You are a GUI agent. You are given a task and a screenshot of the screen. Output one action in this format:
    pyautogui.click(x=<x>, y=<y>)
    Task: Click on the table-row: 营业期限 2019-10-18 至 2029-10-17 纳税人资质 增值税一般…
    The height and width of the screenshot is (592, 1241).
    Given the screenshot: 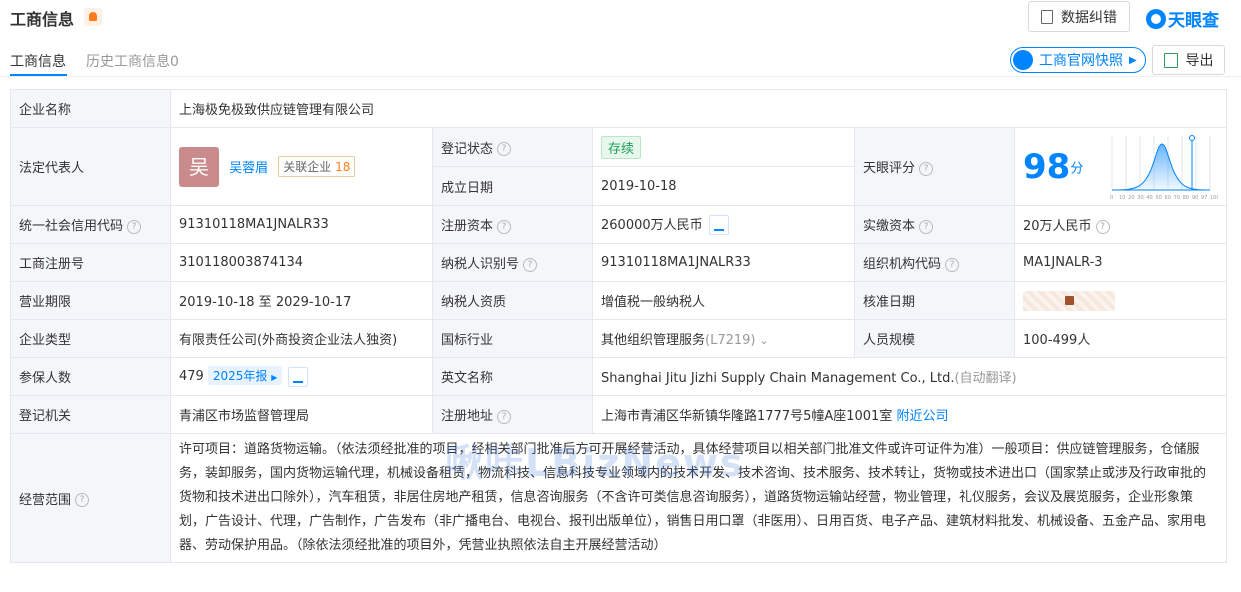 What is the action you would take?
    pyautogui.click(x=619, y=300)
    